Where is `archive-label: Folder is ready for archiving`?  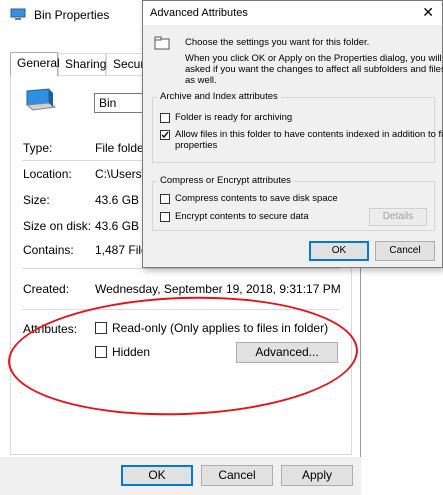
archive-label: Folder is ready for archiving is located at coordinates (234, 117).